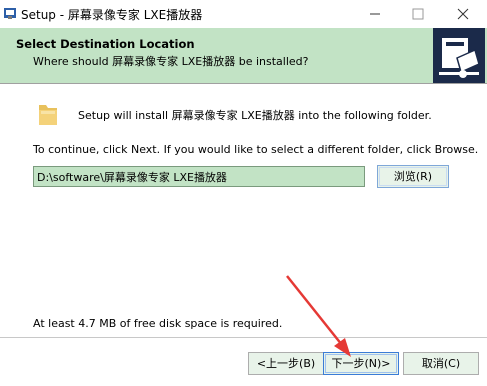 The image size is (487, 386). I want to click on title-bar: Setup - 屏幕录像专家 LXE播放器, so click(243, 14).